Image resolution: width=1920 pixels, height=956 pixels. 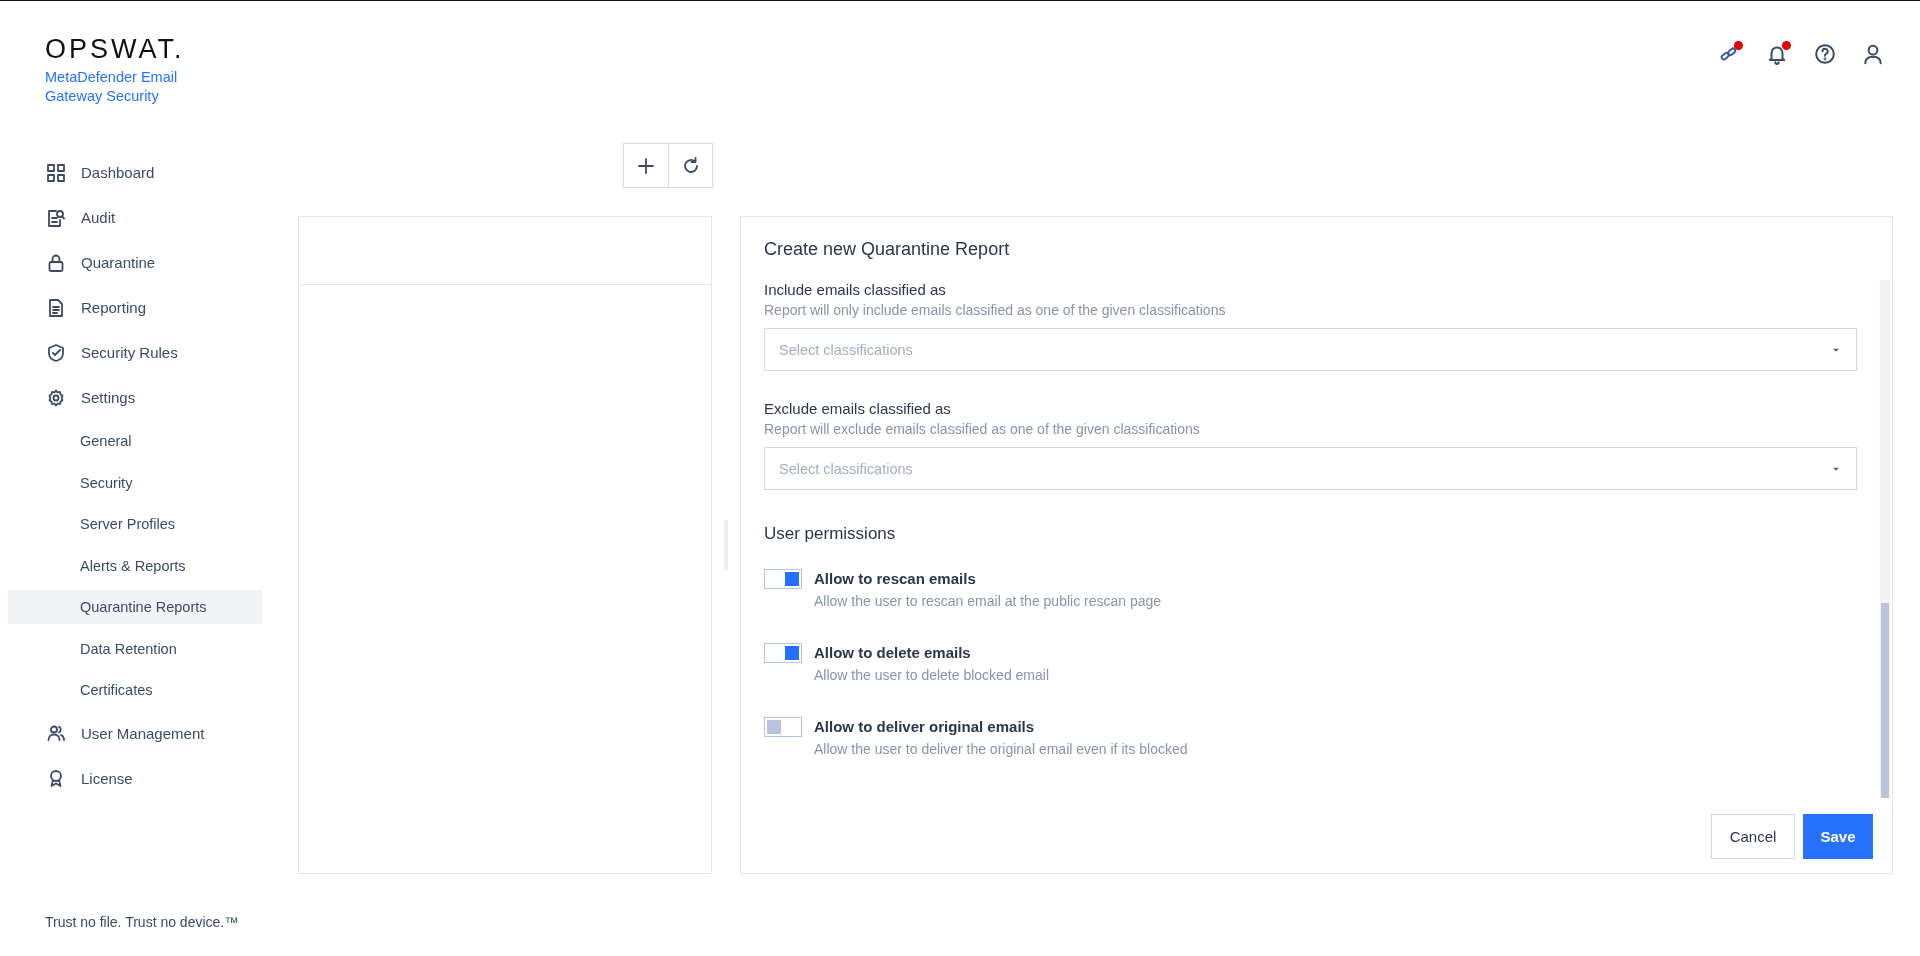 I want to click on sidebar-subitem: Server Profiles, so click(x=135, y=524).